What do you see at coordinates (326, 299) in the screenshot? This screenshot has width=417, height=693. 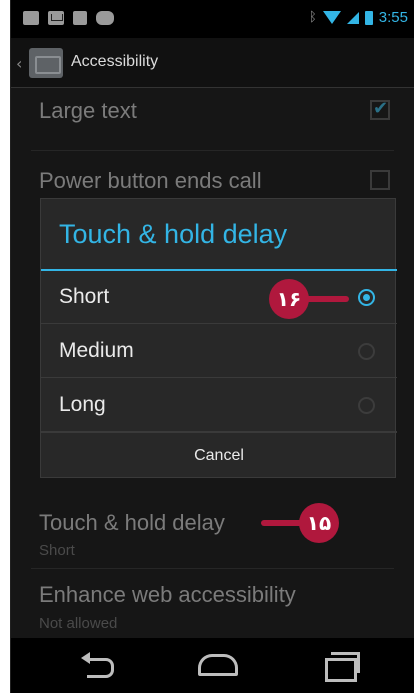 I see `callout-pointer` at bounding box center [326, 299].